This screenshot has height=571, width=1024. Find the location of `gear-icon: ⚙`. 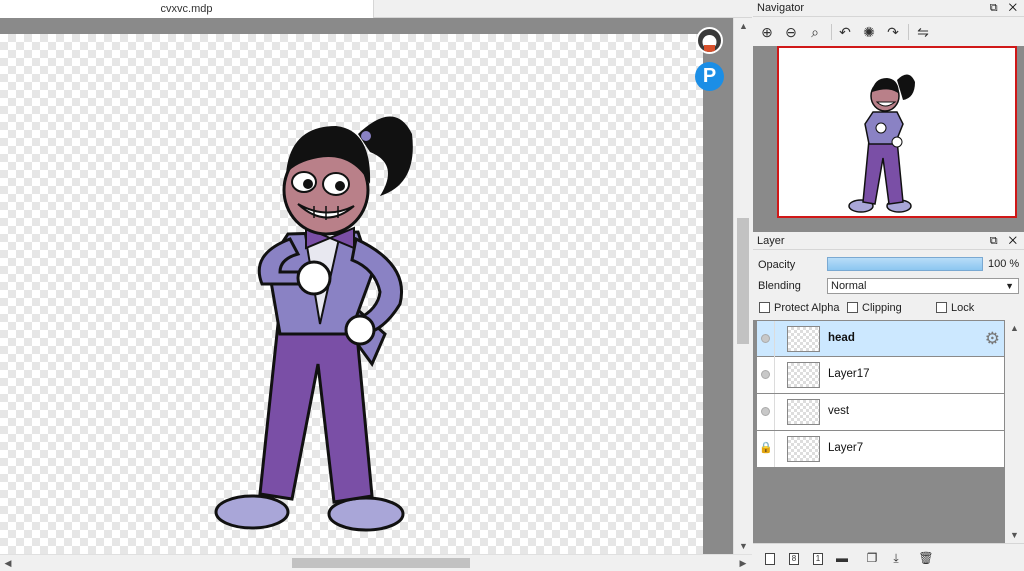

gear-icon: ⚙ is located at coordinates (992, 339).